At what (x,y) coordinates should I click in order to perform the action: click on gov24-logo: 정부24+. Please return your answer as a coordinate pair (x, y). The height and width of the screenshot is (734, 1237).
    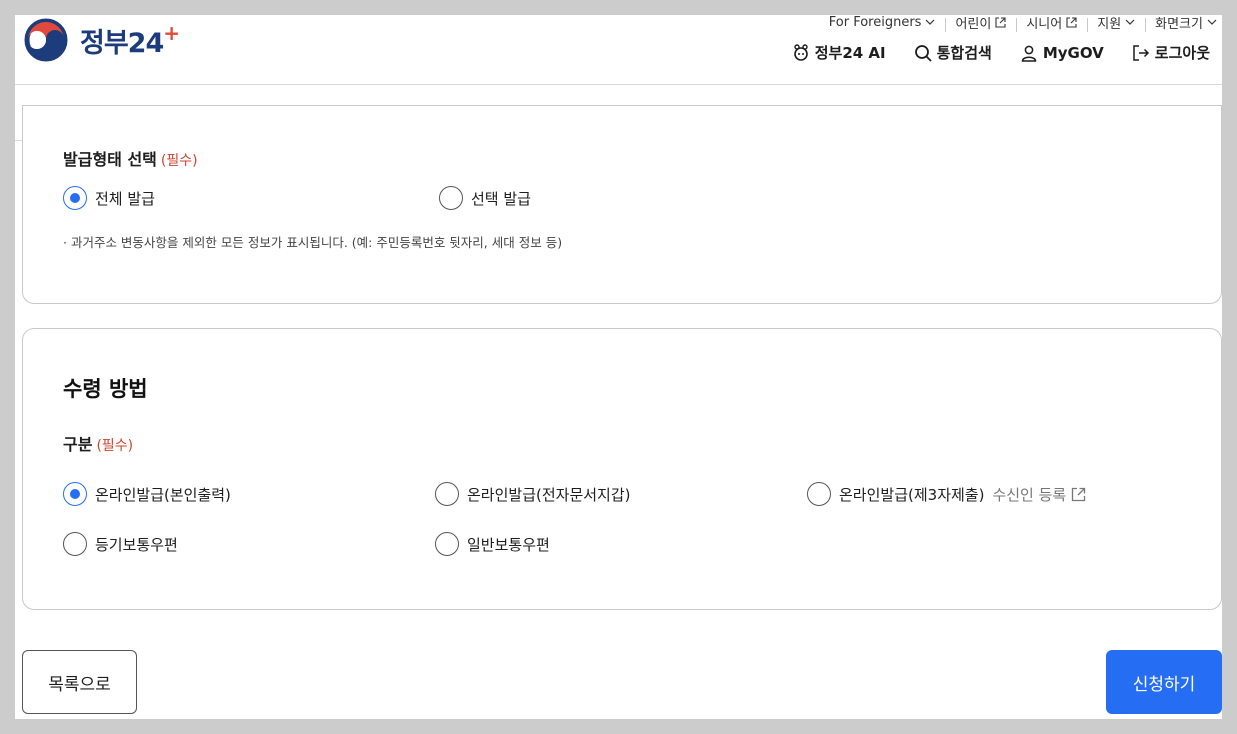
    Looking at the image, I should click on (101, 40).